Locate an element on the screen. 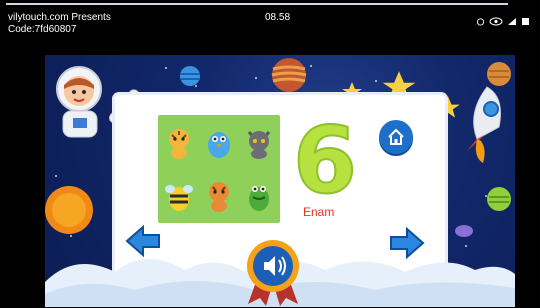 The width and height of the screenshot is (540, 308). signal-icon is located at coordinates (512, 20).